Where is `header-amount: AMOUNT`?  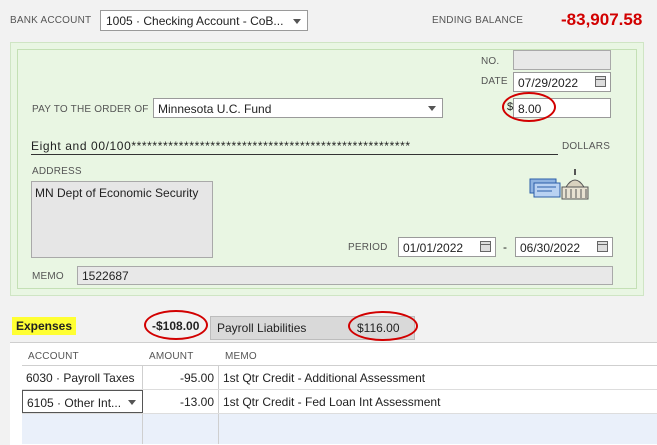
header-amount: AMOUNT is located at coordinates (171, 356).